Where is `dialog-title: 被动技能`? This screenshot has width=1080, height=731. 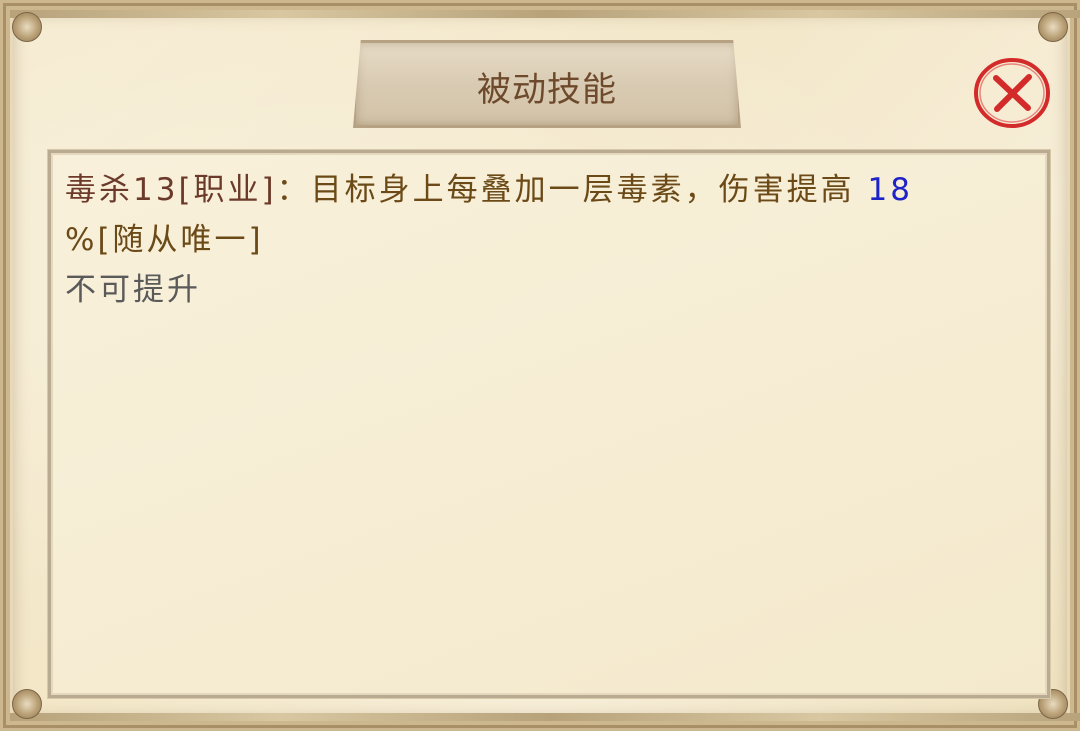 dialog-title: 被动技能 is located at coordinates (547, 89).